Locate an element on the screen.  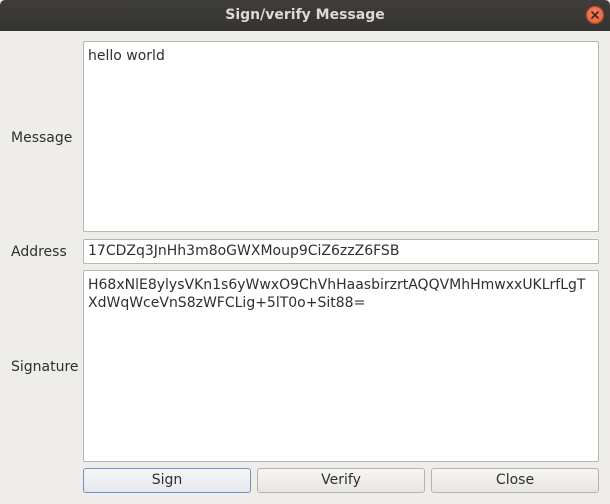
address-label: Address is located at coordinates (39, 252).